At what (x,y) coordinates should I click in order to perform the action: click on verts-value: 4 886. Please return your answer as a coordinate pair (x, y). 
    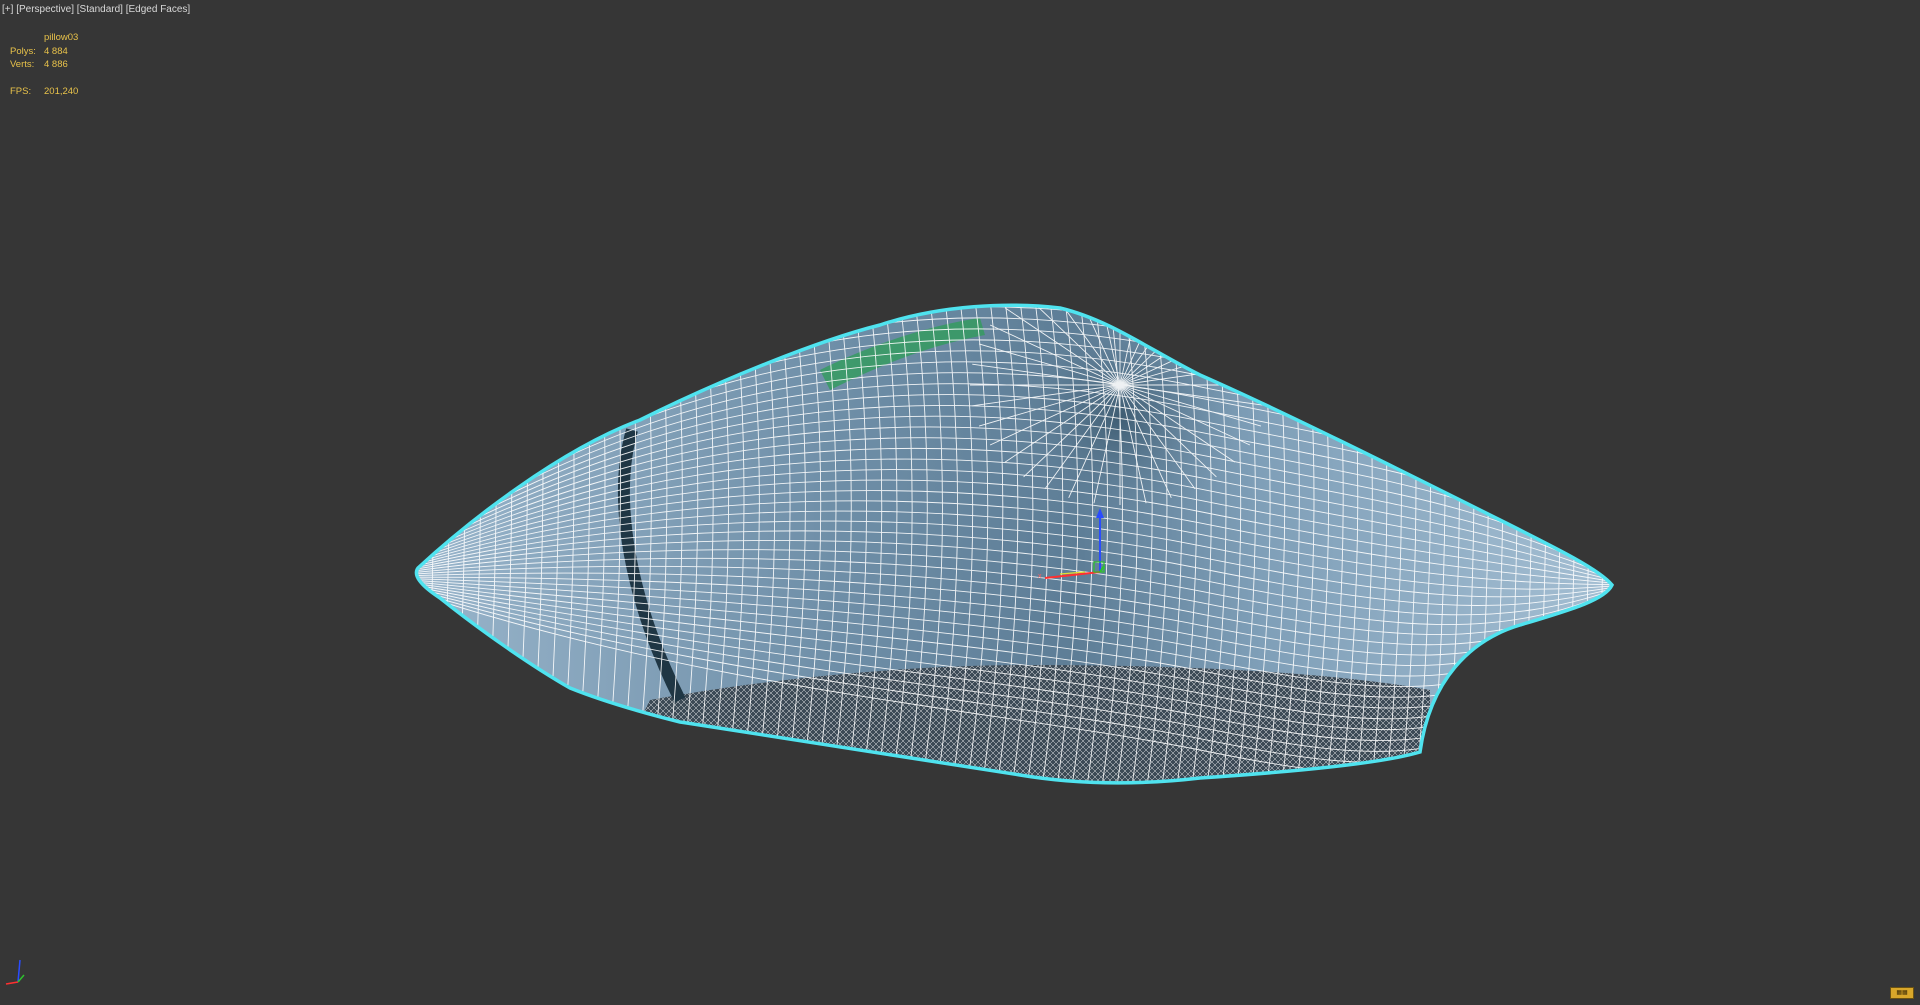
    Looking at the image, I should click on (56, 64).